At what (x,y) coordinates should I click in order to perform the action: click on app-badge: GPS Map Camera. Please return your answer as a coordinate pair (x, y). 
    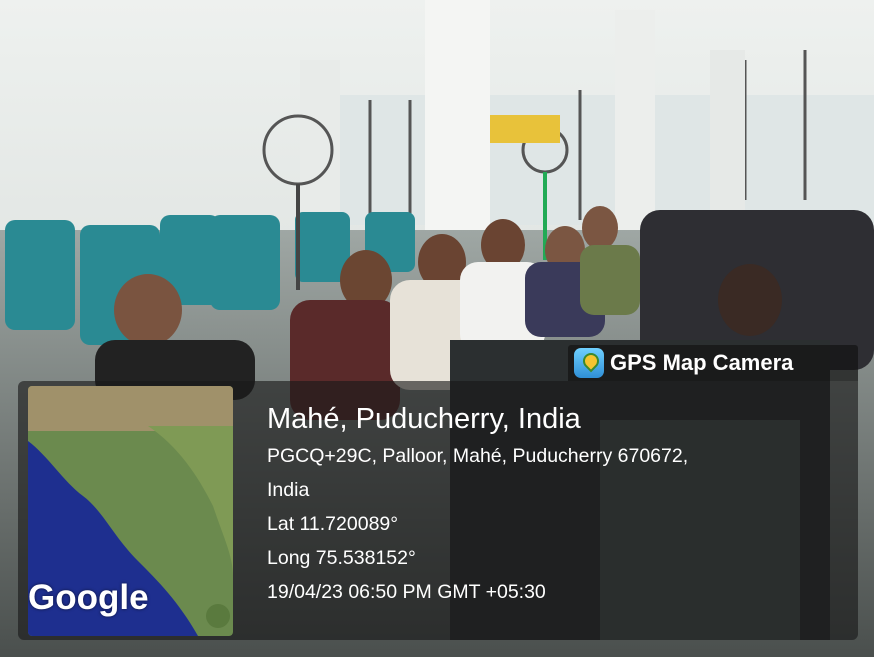
    Looking at the image, I should click on (713, 363).